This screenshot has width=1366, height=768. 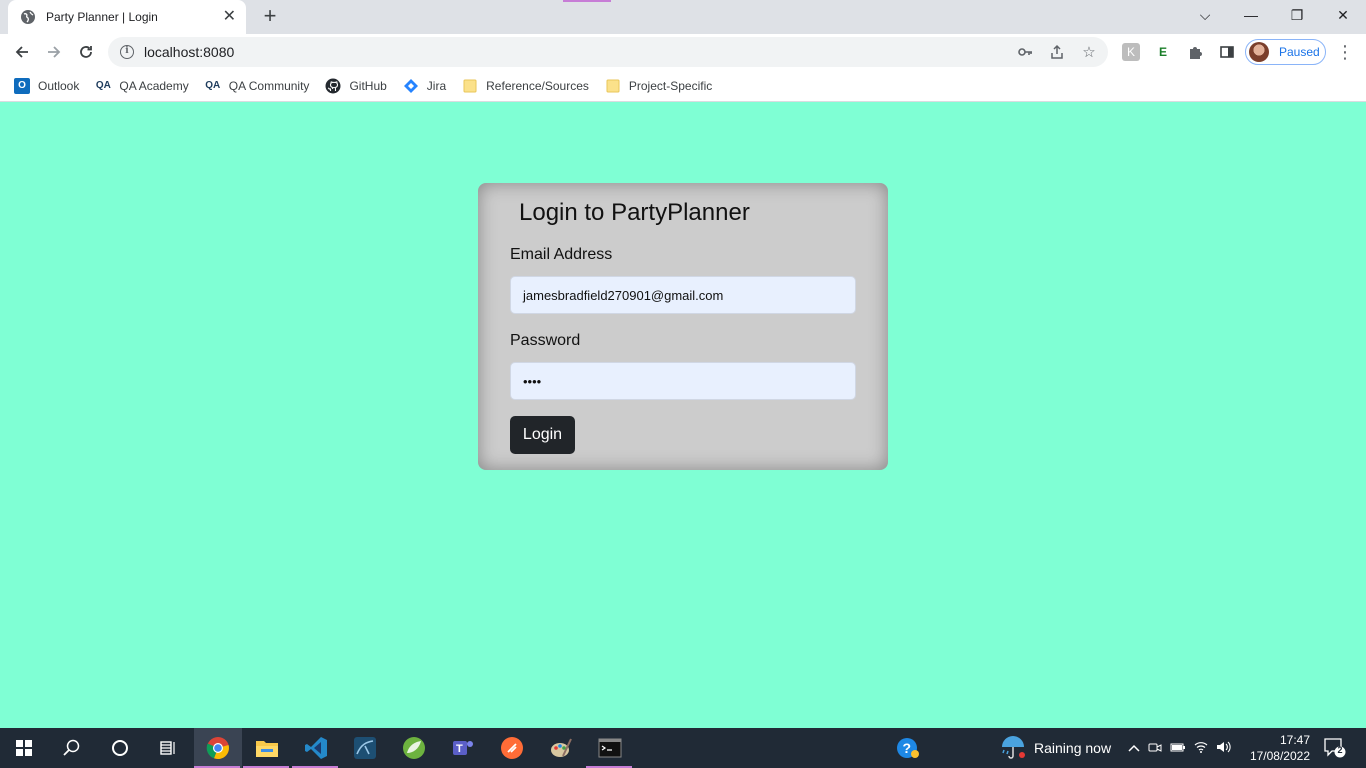 I want to click on taskbar-chrome, so click(x=218, y=748).